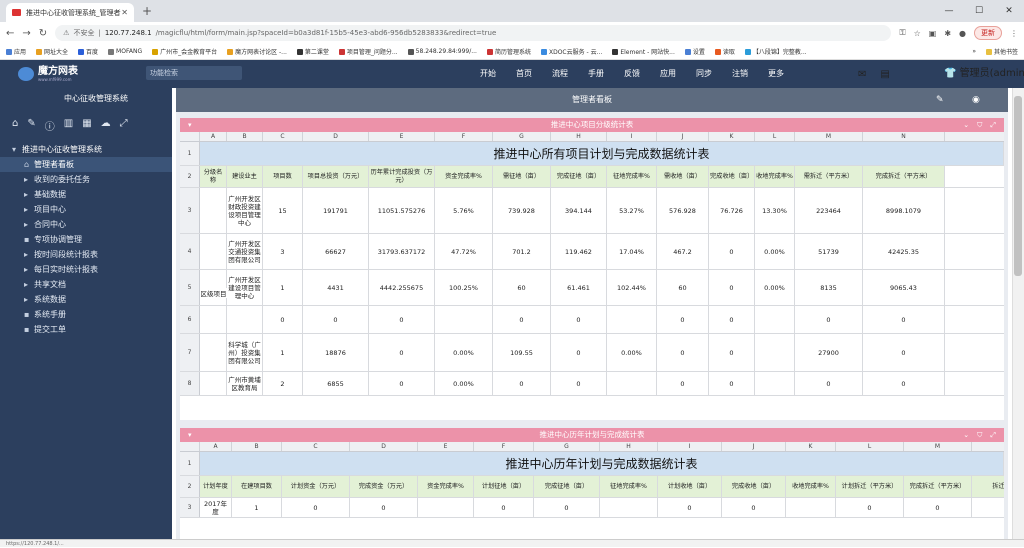 This screenshot has height=548, width=1024. I want to click on browser-tab: 推进中心征收管理系统_管理者驾驶 ✕, so click(70, 12).